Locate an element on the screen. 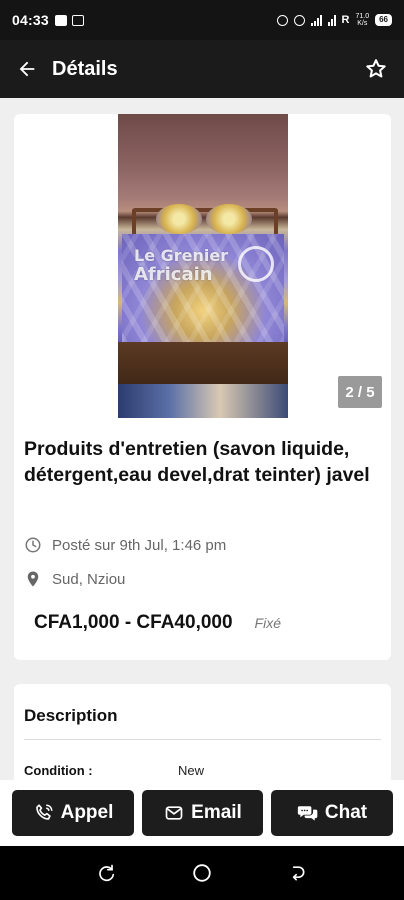 This screenshot has height=900, width=404. notification-icons is located at coordinates (69, 20).